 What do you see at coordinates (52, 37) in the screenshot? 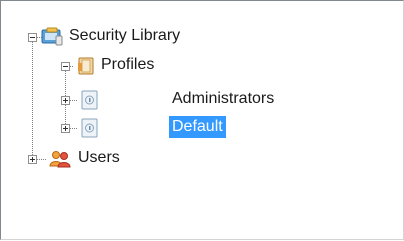
I see `library-icon` at bounding box center [52, 37].